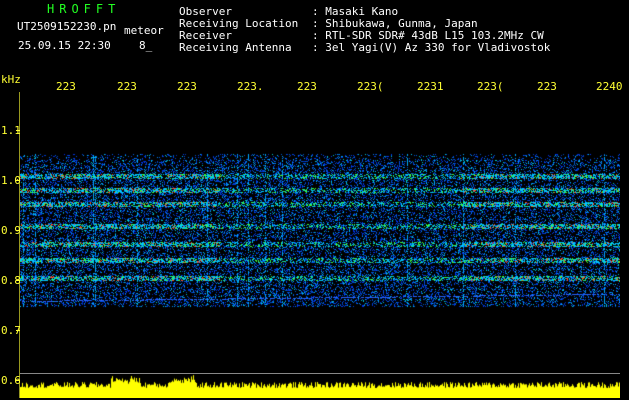 The height and width of the screenshot is (400, 629). What do you see at coordinates (84, 9) in the screenshot?
I see `brand-title: HROFFT` at bounding box center [84, 9].